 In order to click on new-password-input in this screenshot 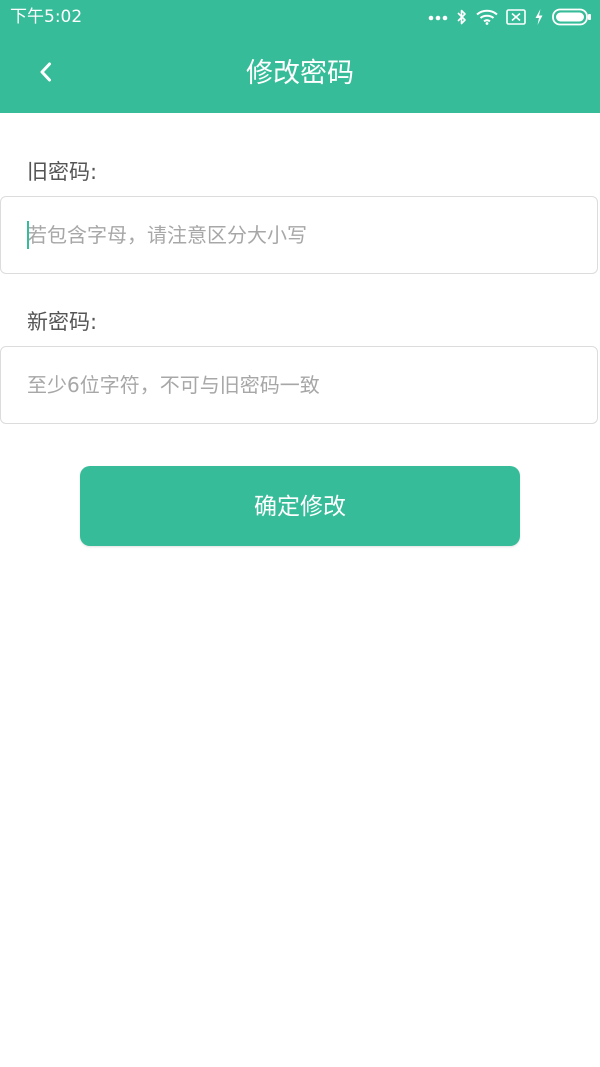, I will do `click(297, 385)`.